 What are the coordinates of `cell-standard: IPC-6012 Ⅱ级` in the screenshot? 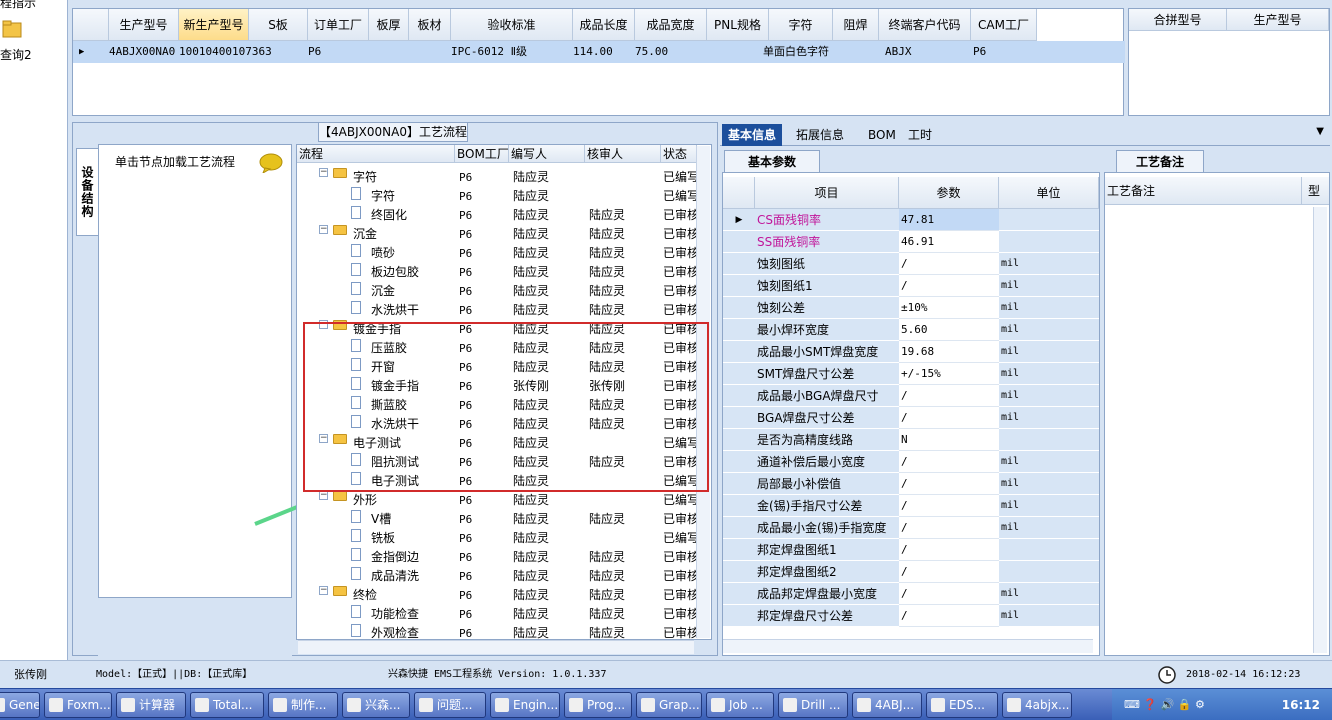 It's located at (489, 52).